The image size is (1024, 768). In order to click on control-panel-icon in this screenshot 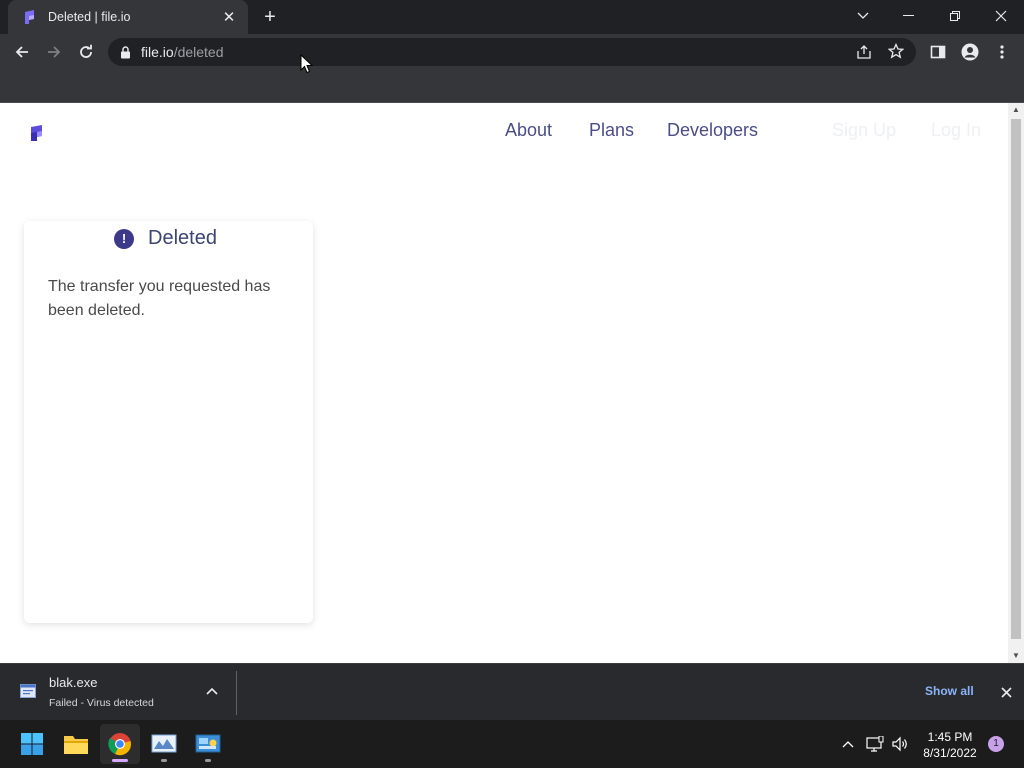, I will do `click(208, 744)`.